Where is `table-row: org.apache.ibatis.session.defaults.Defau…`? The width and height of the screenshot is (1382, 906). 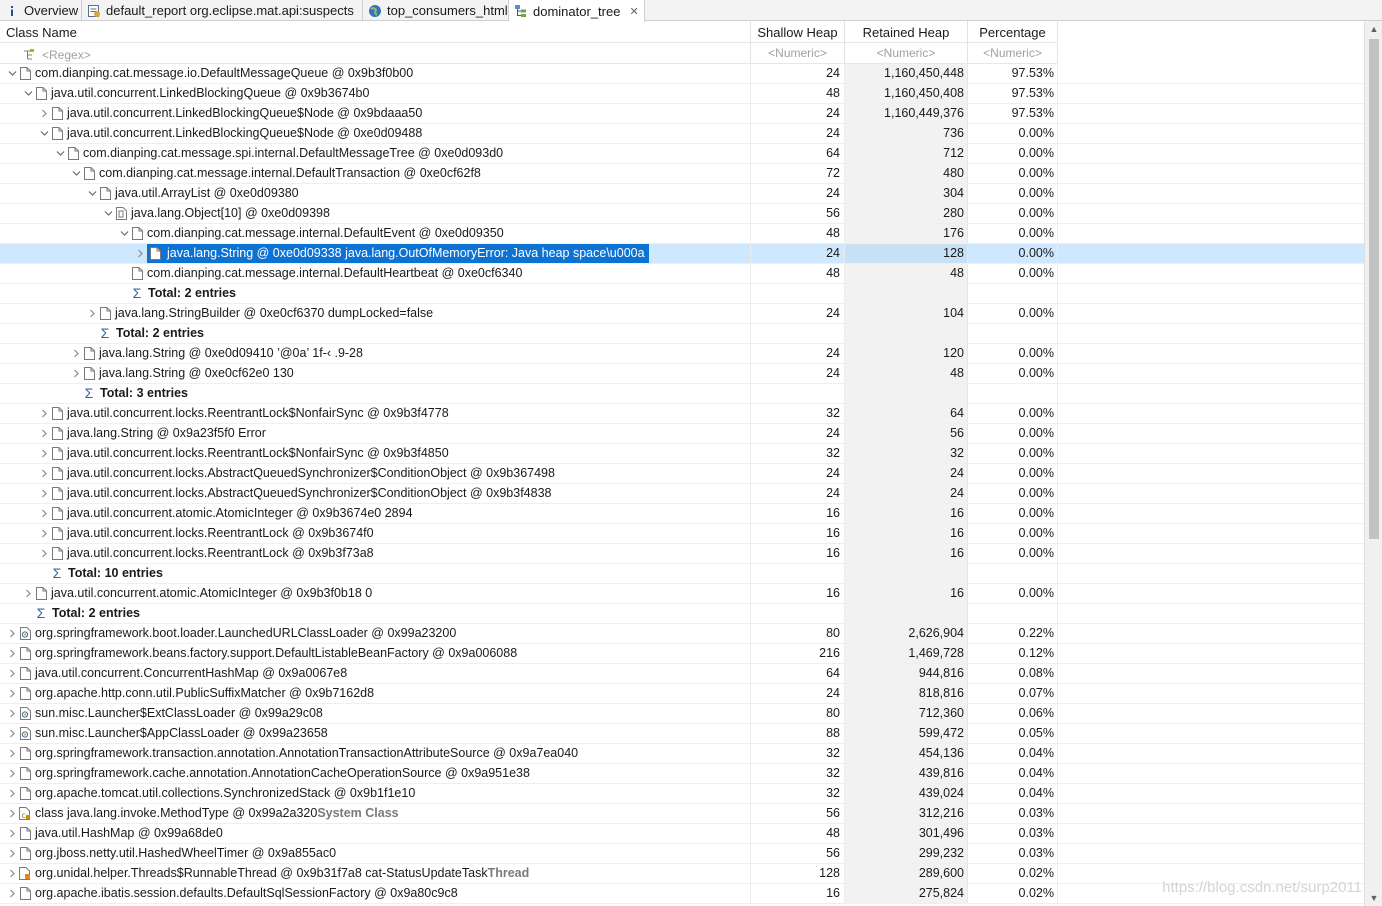
table-row: org.apache.ibatis.session.defaults.Defau… is located at coordinates (682, 894).